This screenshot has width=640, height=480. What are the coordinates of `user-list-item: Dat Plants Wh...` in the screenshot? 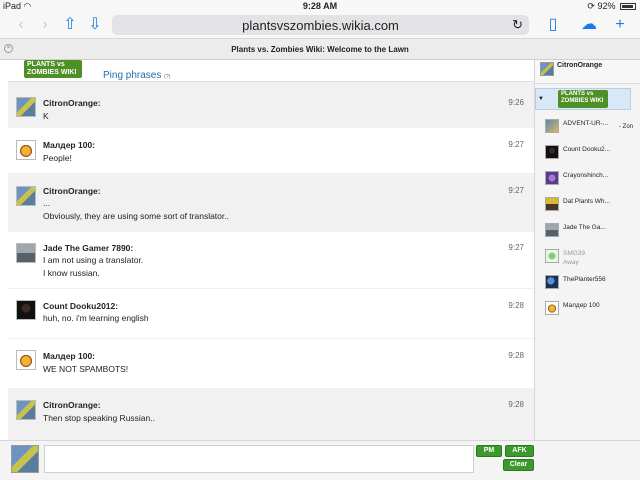 It's located at (587, 207).